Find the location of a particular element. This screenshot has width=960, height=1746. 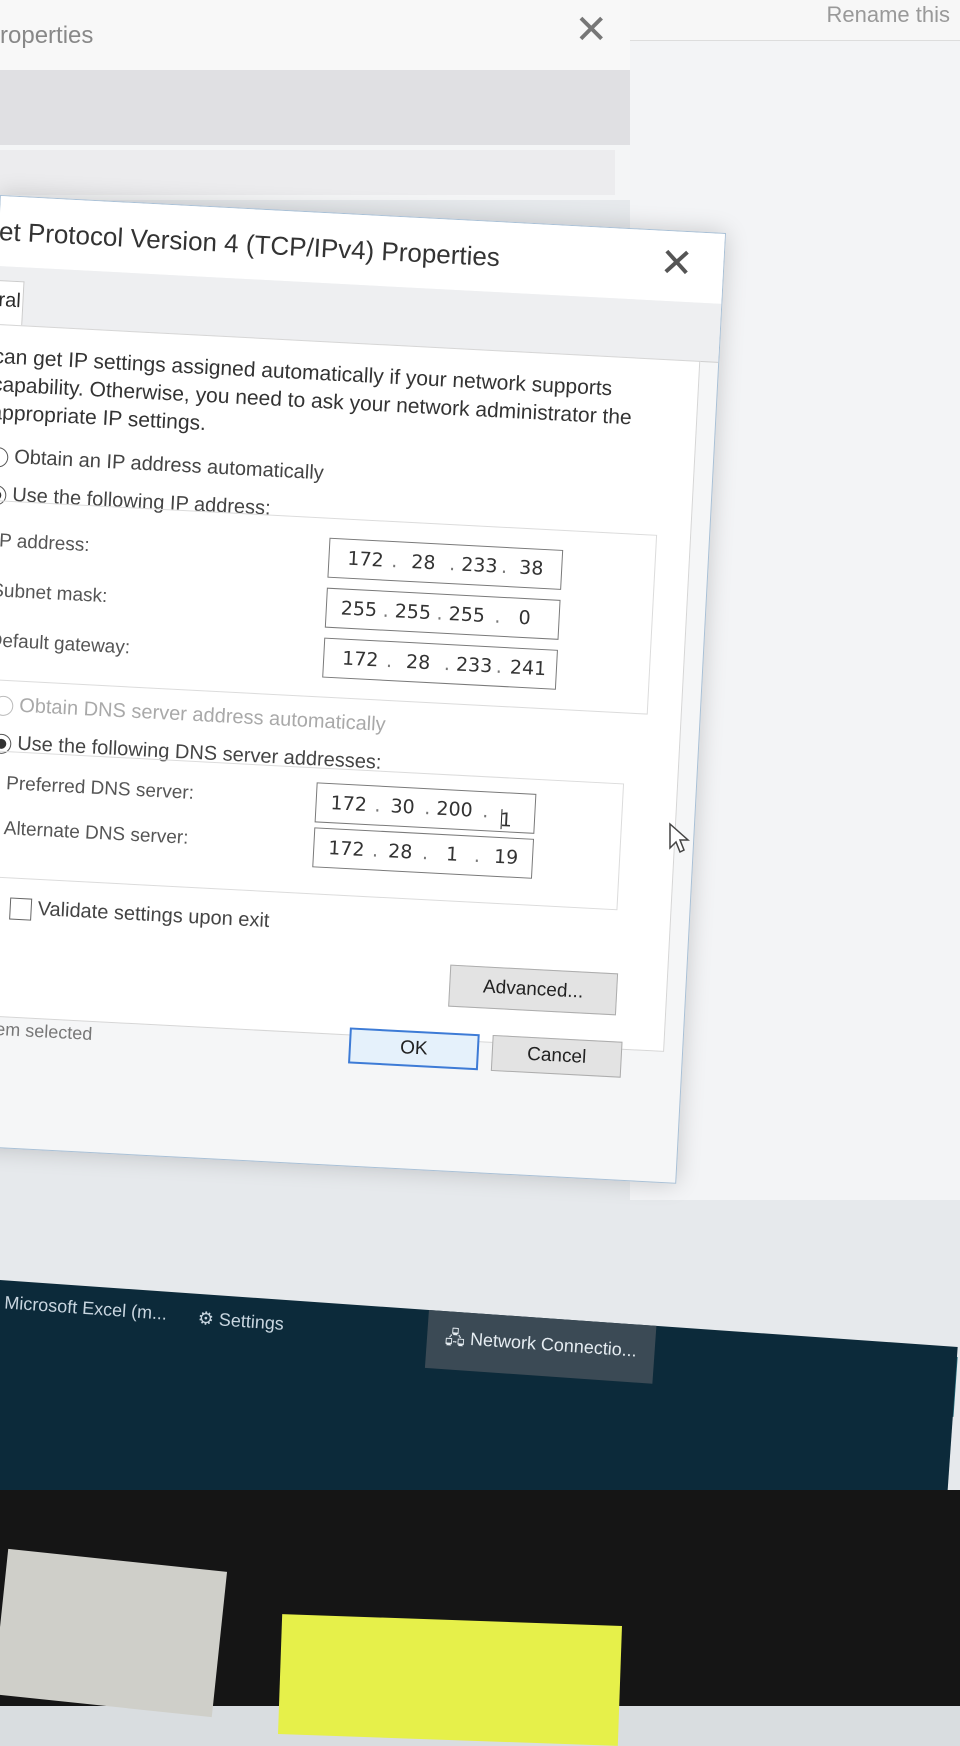

gw-octet-3: 233 is located at coordinates (474, 665).